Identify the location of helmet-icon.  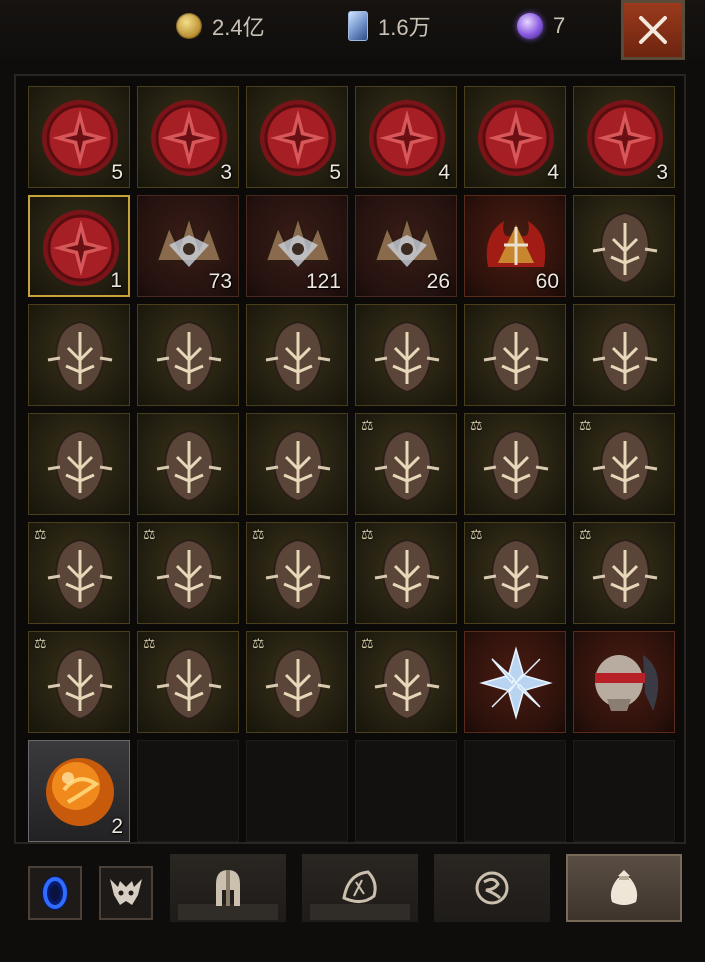
(228, 888).